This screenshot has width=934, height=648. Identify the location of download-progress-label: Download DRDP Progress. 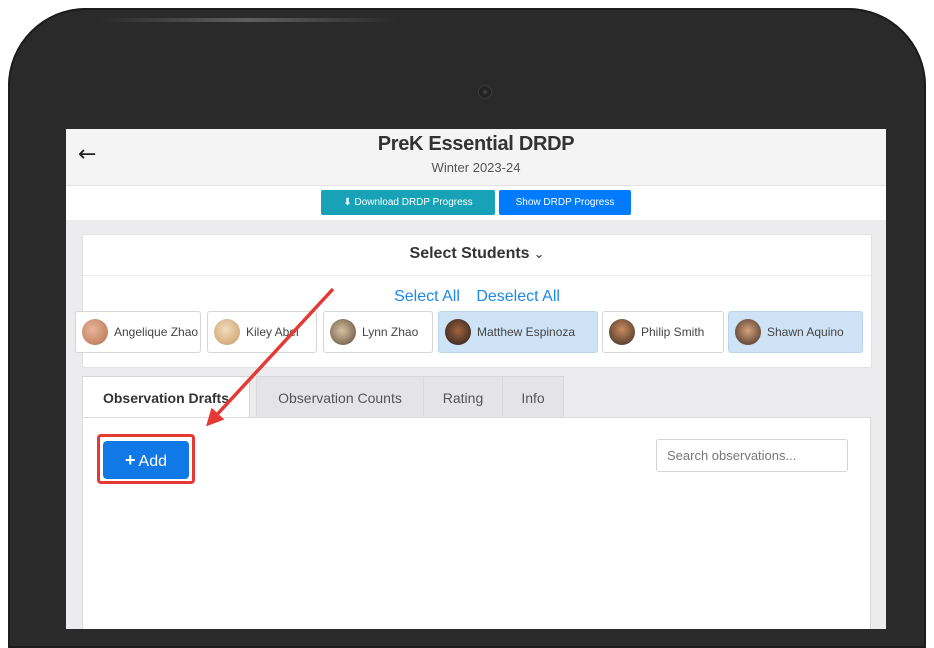
(413, 202).